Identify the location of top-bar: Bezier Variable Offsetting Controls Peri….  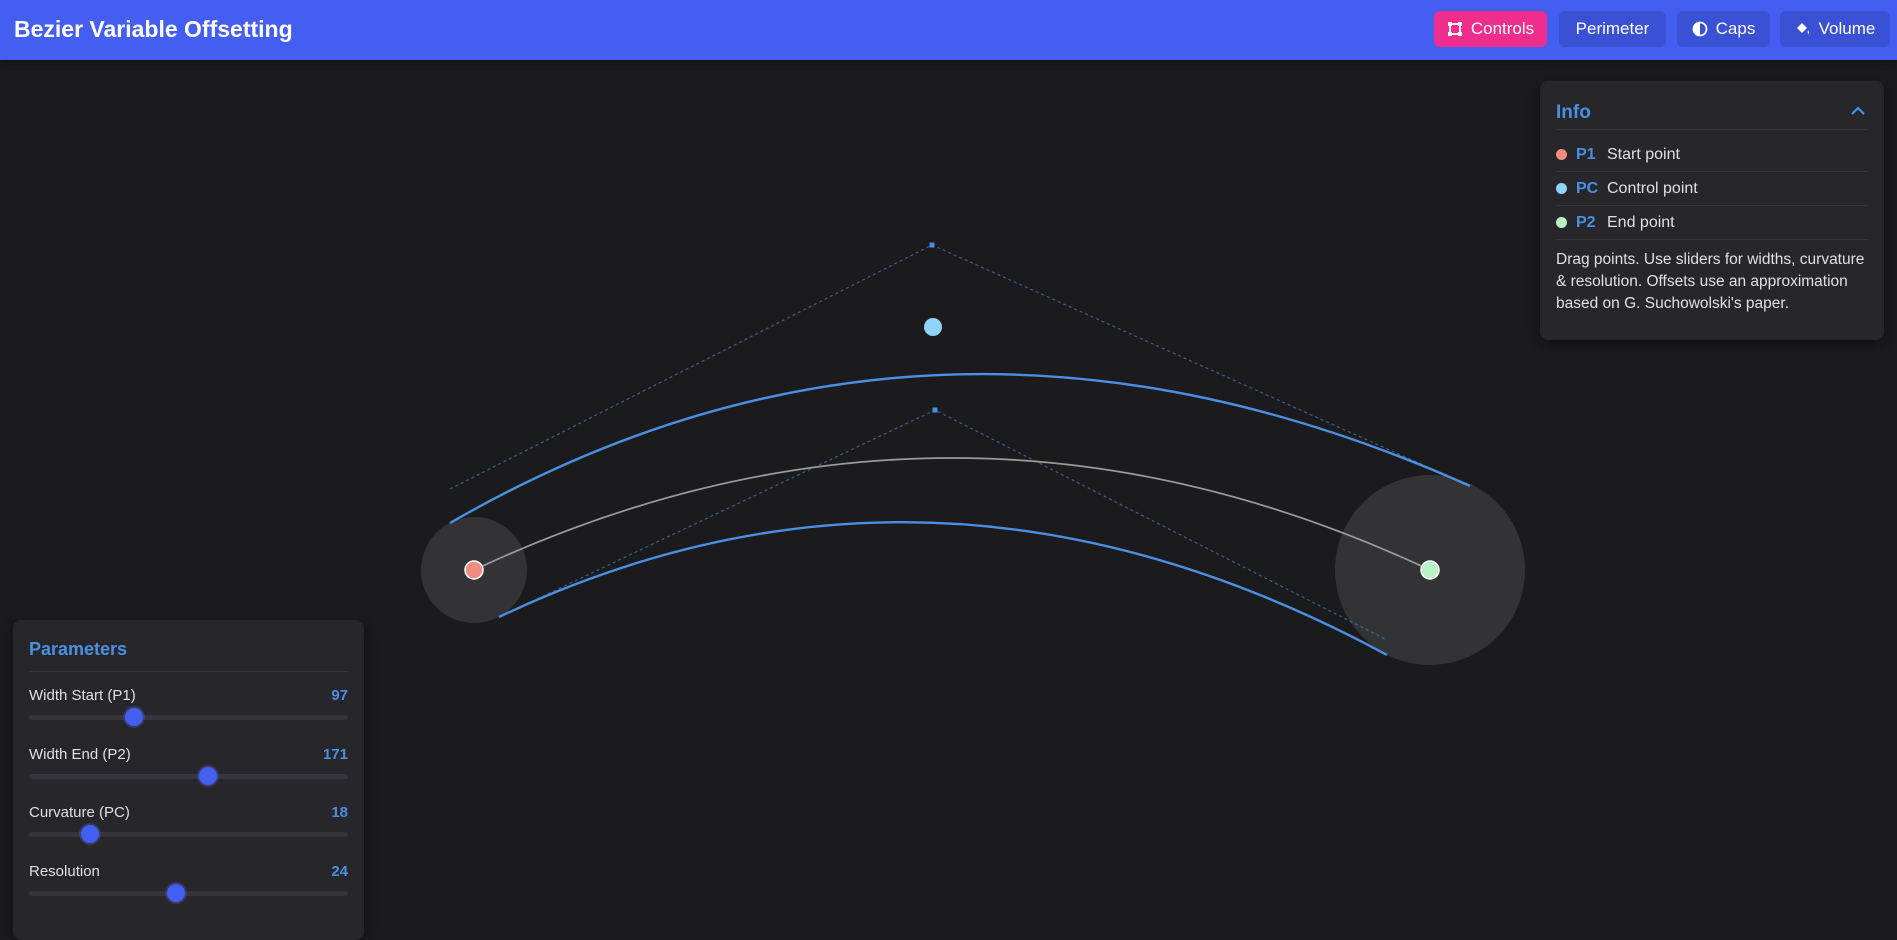
(948, 30).